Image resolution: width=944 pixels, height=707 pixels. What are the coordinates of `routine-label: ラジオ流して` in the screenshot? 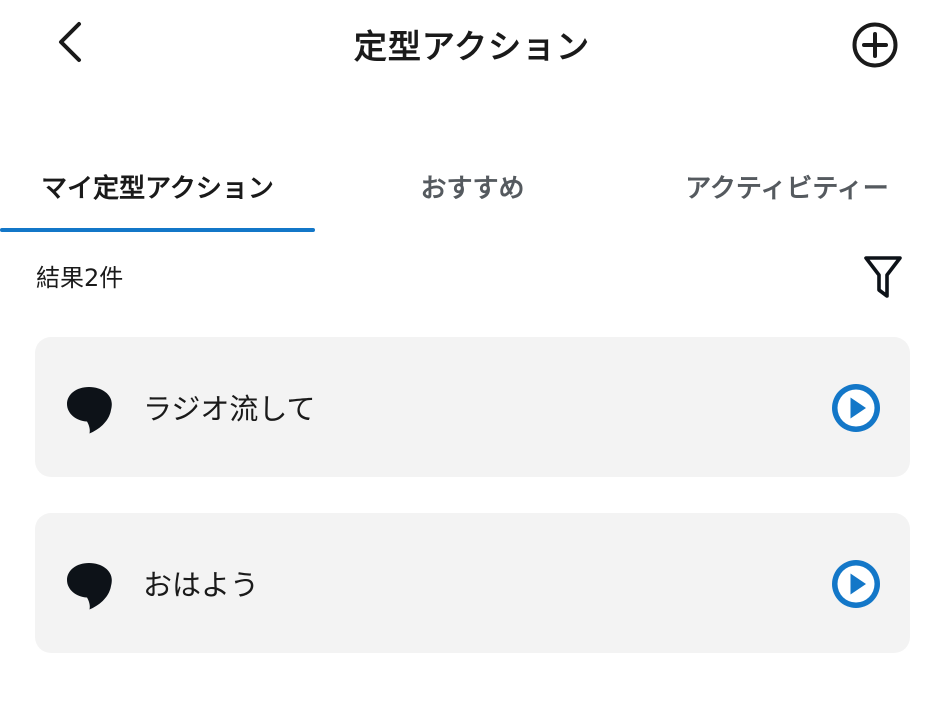 It's located at (229, 409).